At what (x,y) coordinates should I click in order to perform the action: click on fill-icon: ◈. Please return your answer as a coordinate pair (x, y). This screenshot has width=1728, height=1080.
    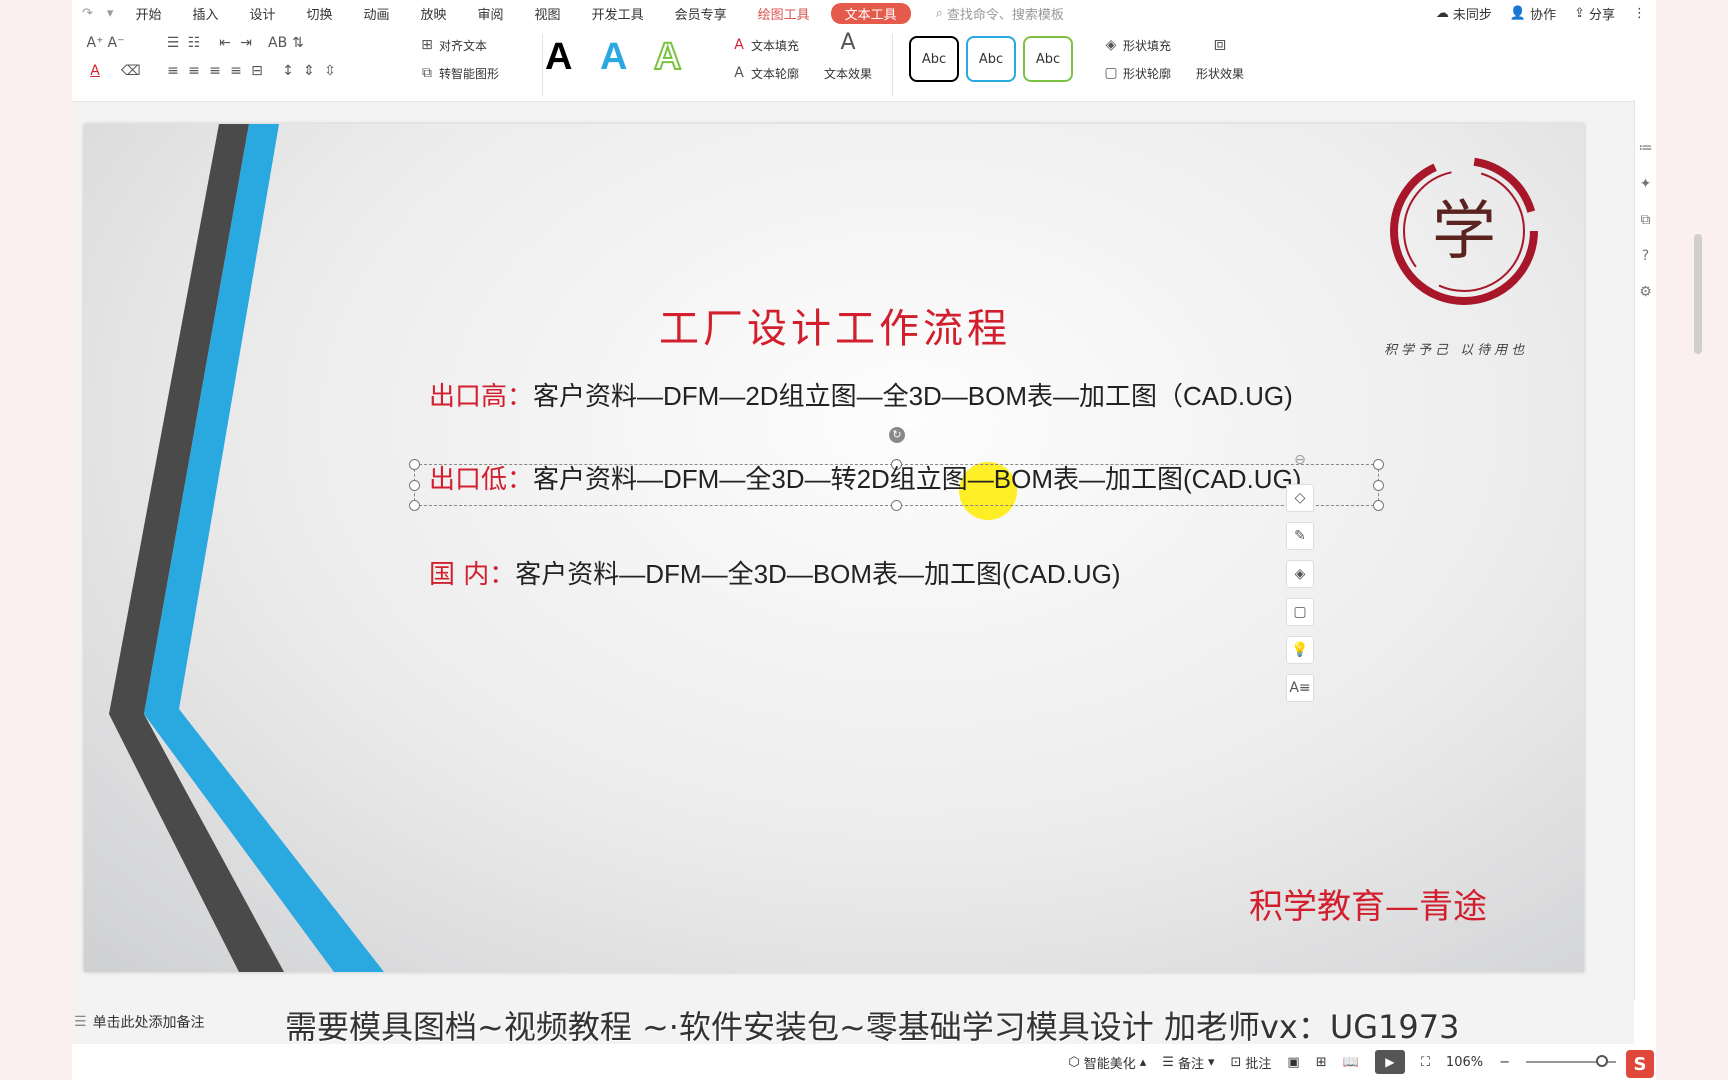
    Looking at the image, I should click on (1300, 574).